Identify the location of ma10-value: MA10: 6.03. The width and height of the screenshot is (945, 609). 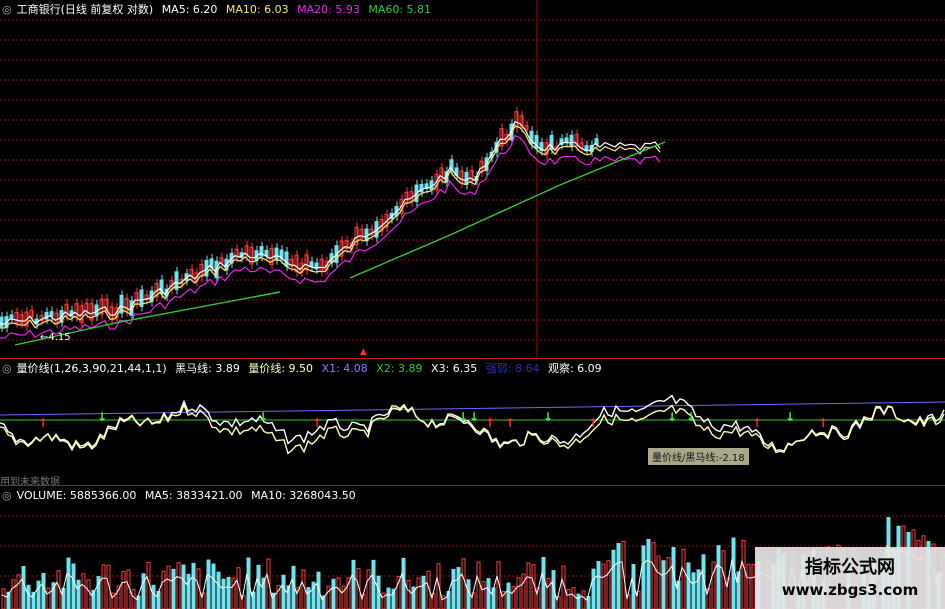
(257, 9).